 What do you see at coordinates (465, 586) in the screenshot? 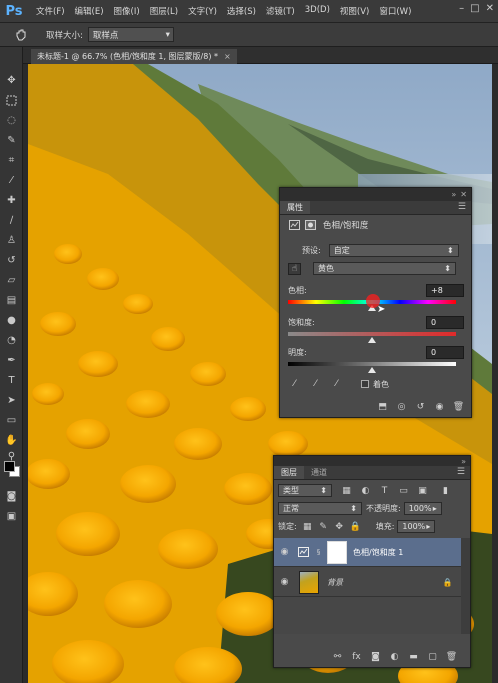
I see `layers-scrollbar` at bounding box center [465, 586].